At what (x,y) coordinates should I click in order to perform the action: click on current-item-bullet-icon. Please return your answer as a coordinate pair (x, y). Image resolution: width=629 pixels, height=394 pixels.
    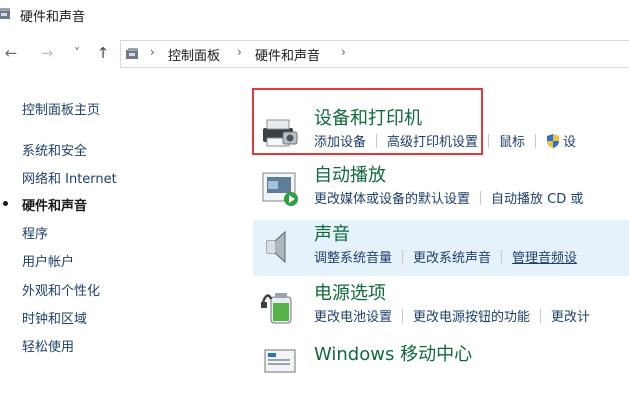
    Looking at the image, I should click on (5, 203).